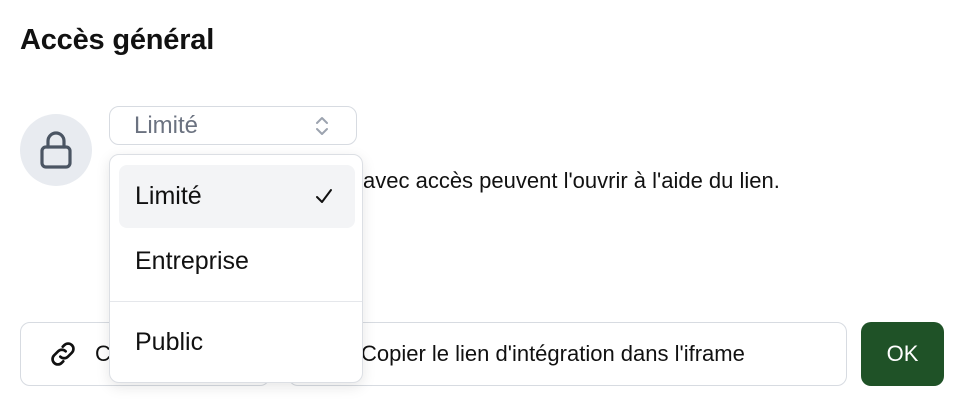 Image resolution: width=968 pixels, height=416 pixels. Describe the element at coordinates (237, 342) in the screenshot. I see `option-public: Public` at that location.